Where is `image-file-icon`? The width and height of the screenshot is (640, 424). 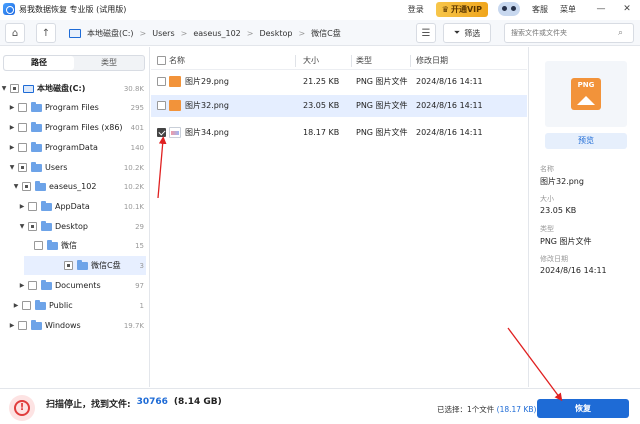
image-file-icon is located at coordinates (175, 132).